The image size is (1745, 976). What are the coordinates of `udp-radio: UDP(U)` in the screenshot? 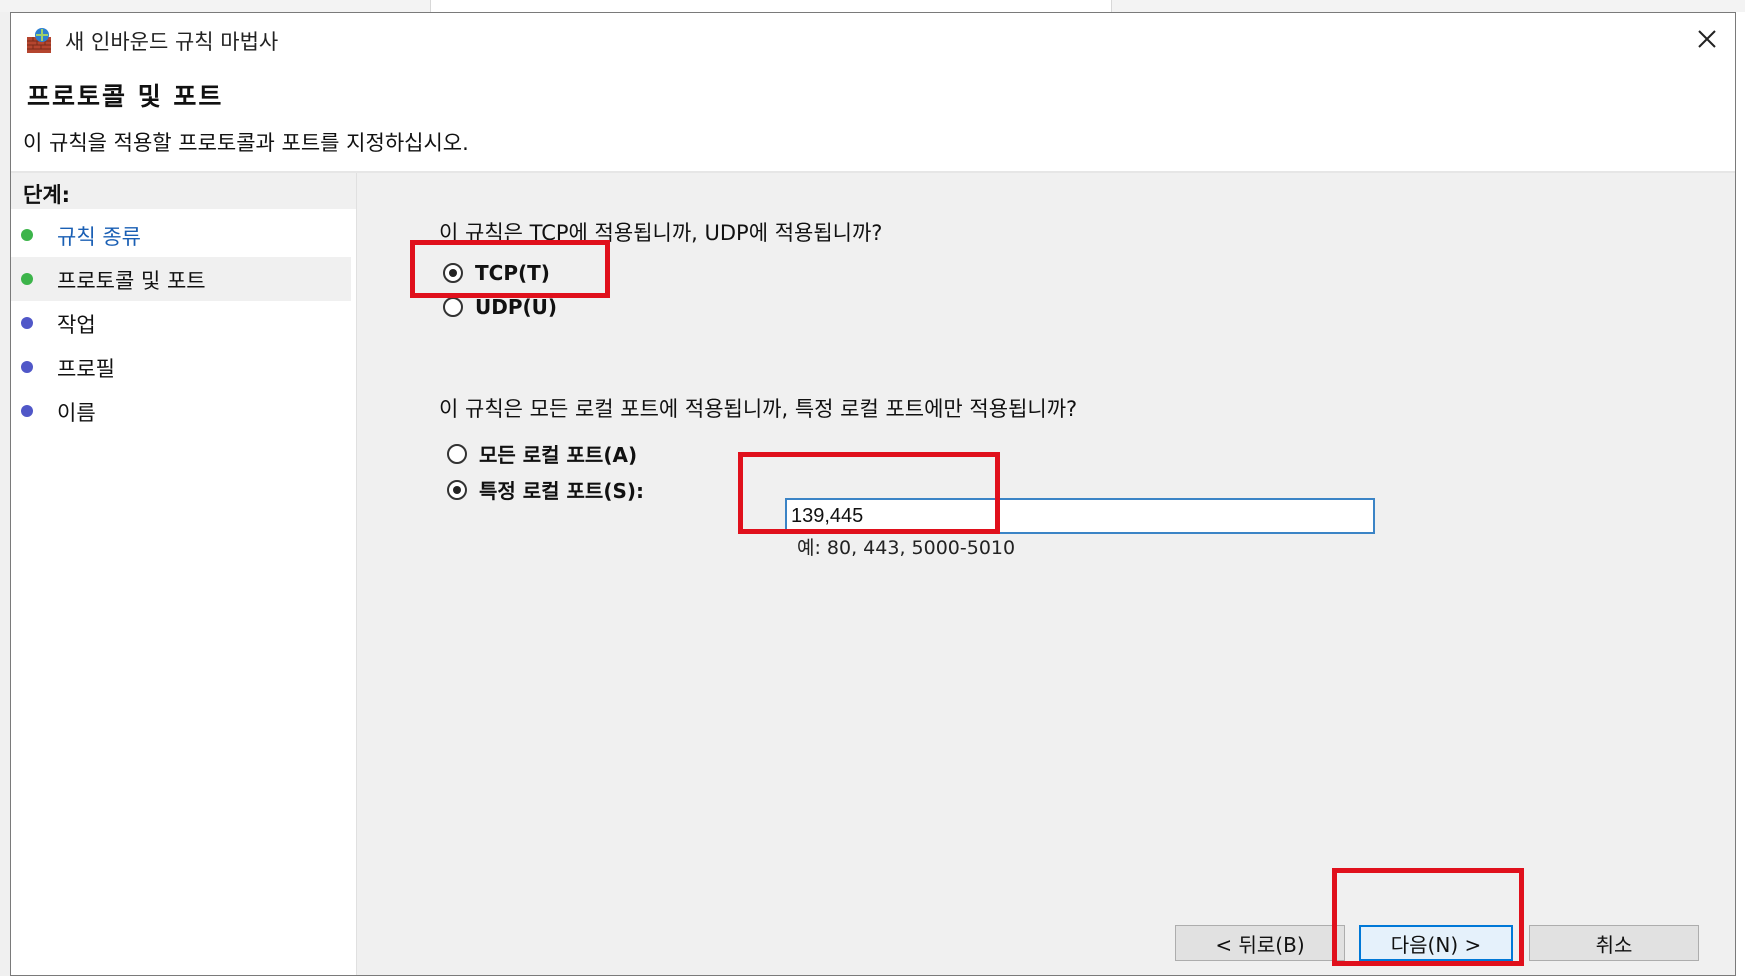 It's located at (500, 307).